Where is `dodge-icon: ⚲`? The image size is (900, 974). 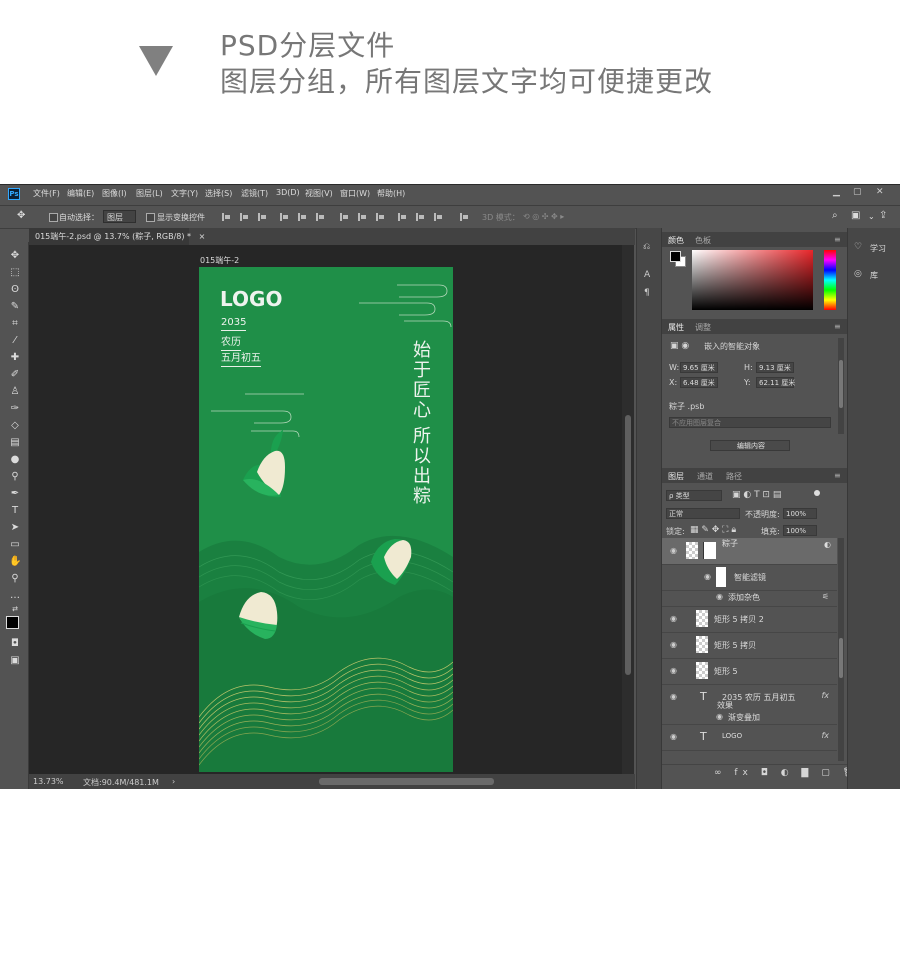 dodge-icon: ⚲ is located at coordinates (15, 476).